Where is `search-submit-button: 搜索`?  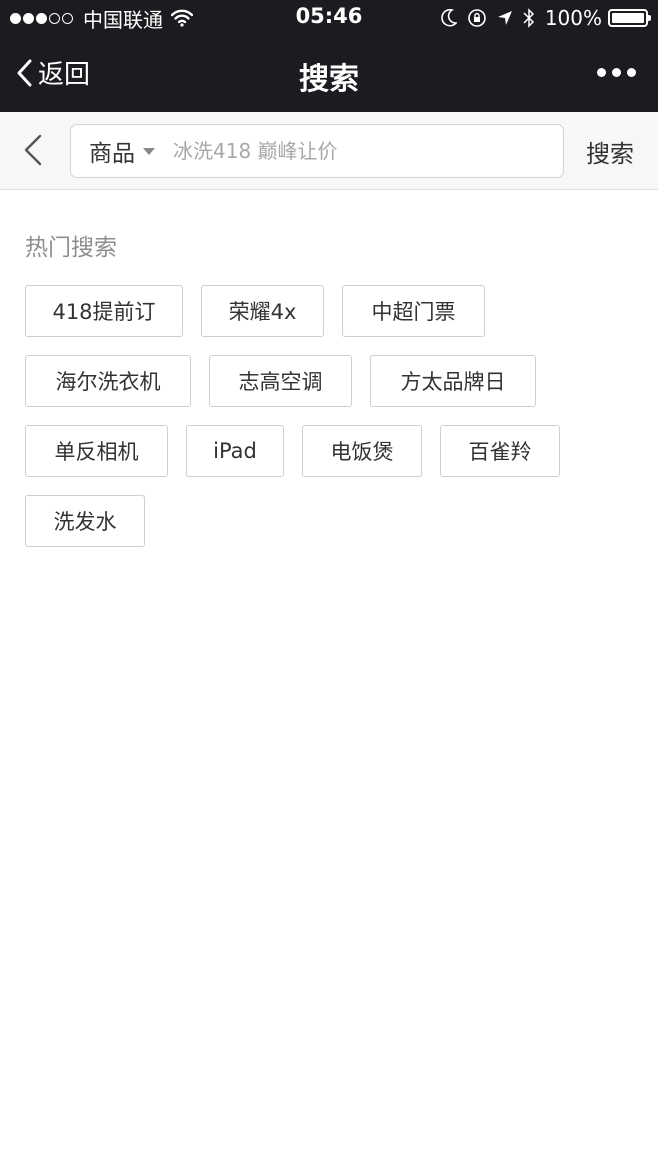 search-submit-button: 搜索 is located at coordinates (610, 151).